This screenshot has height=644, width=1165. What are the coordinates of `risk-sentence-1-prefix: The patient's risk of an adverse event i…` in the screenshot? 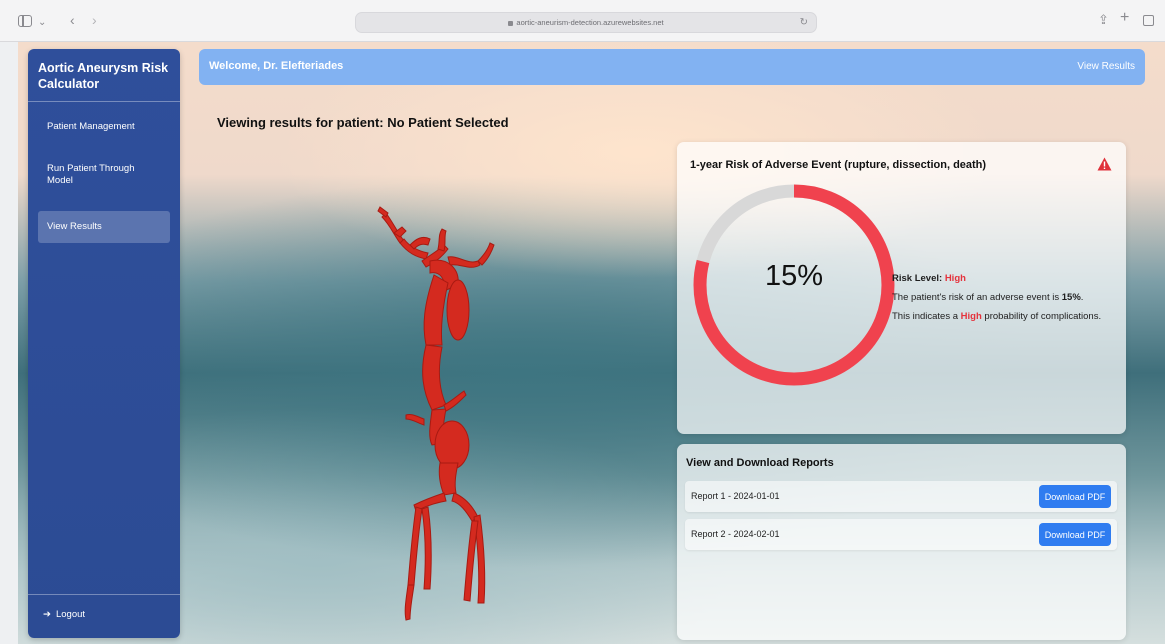 It's located at (976, 297).